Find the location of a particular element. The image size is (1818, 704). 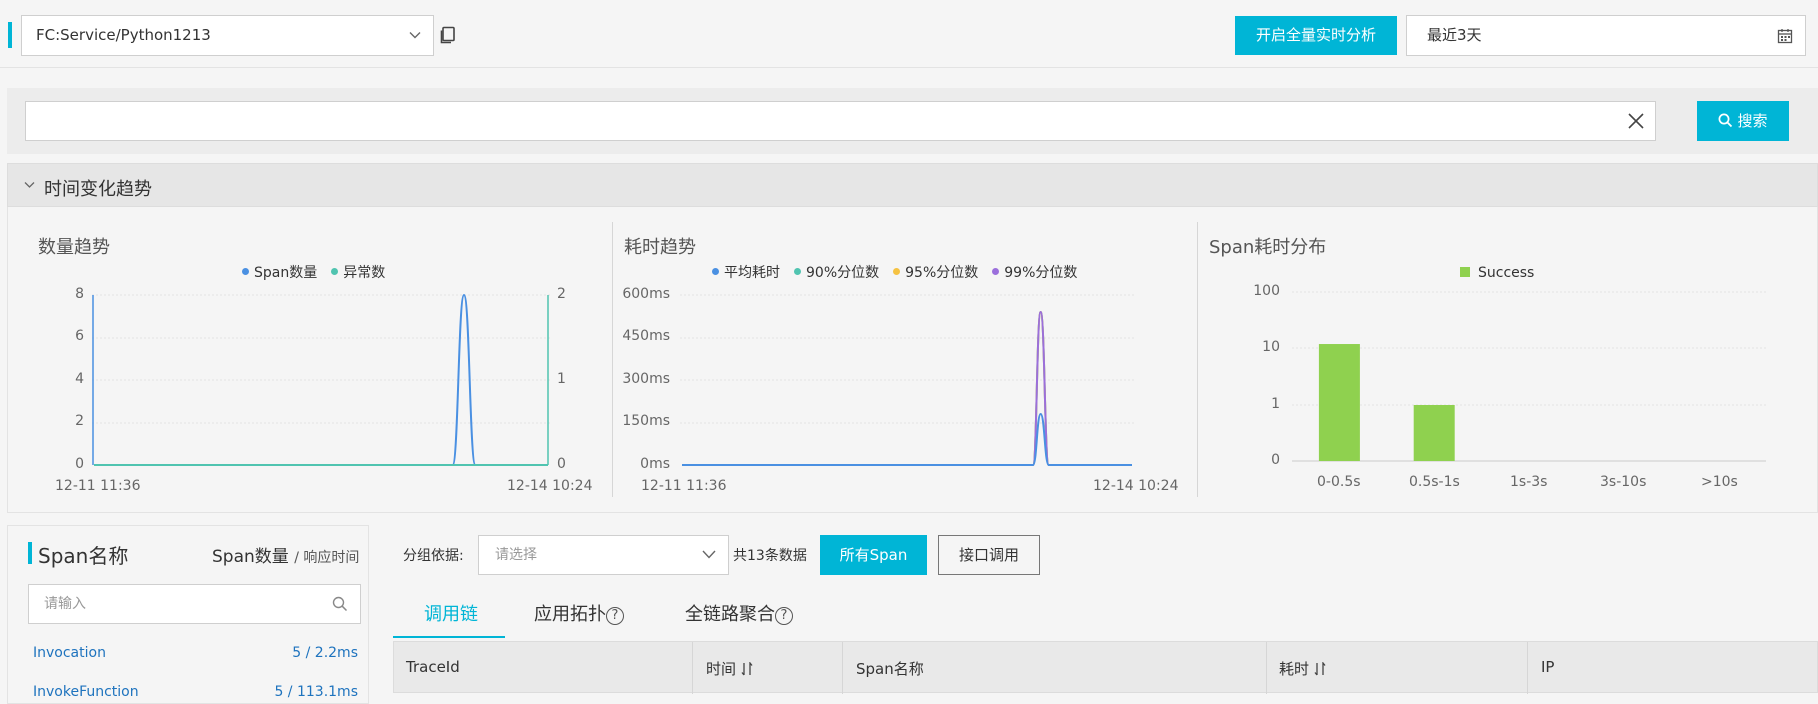

legend-label: 平均耗时 is located at coordinates (752, 273).